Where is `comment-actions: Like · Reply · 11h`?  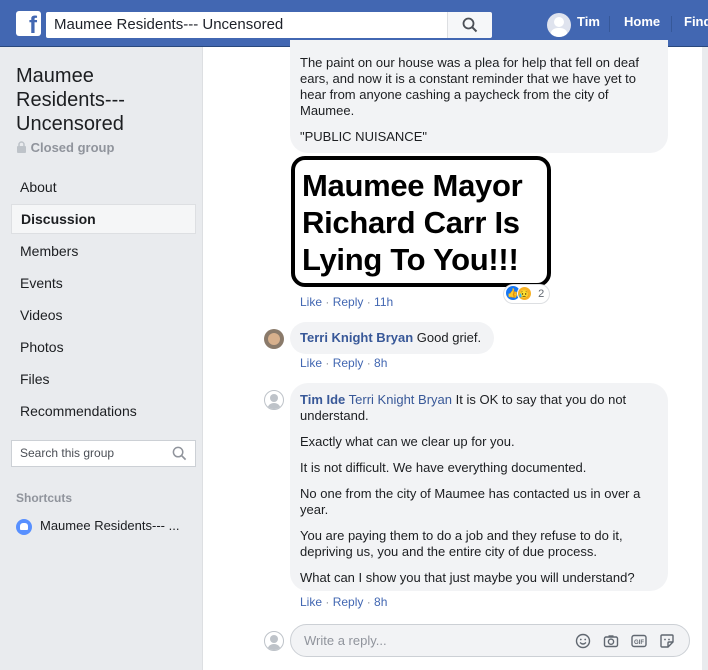
comment-actions: Like · Reply · 11h is located at coordinates (347, 302).